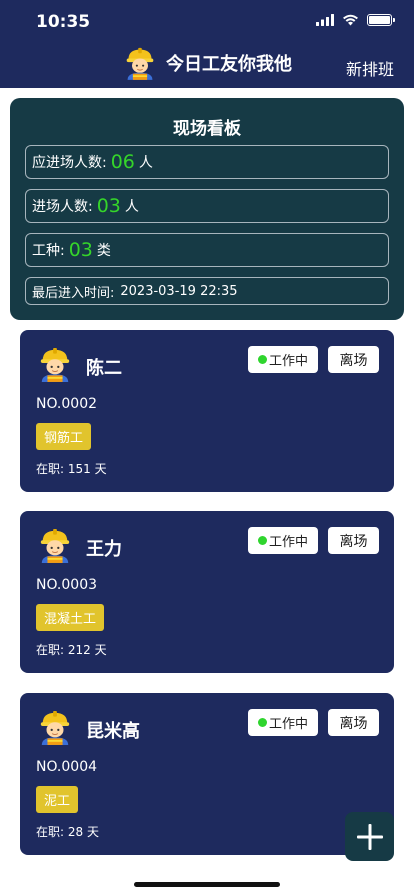 The image size is (414, 896). I want to click on last-entry-value: 2023-03-19 22:35, so click(179, 291).